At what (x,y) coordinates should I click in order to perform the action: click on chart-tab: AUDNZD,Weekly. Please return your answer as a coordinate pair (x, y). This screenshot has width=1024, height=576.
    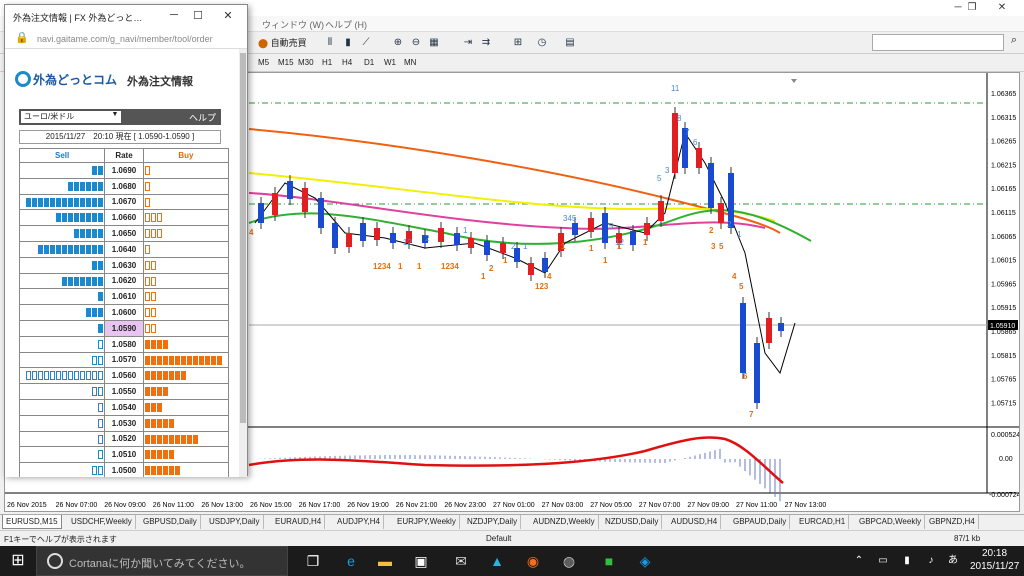
    Looking at the image, I should click on (564, 522).